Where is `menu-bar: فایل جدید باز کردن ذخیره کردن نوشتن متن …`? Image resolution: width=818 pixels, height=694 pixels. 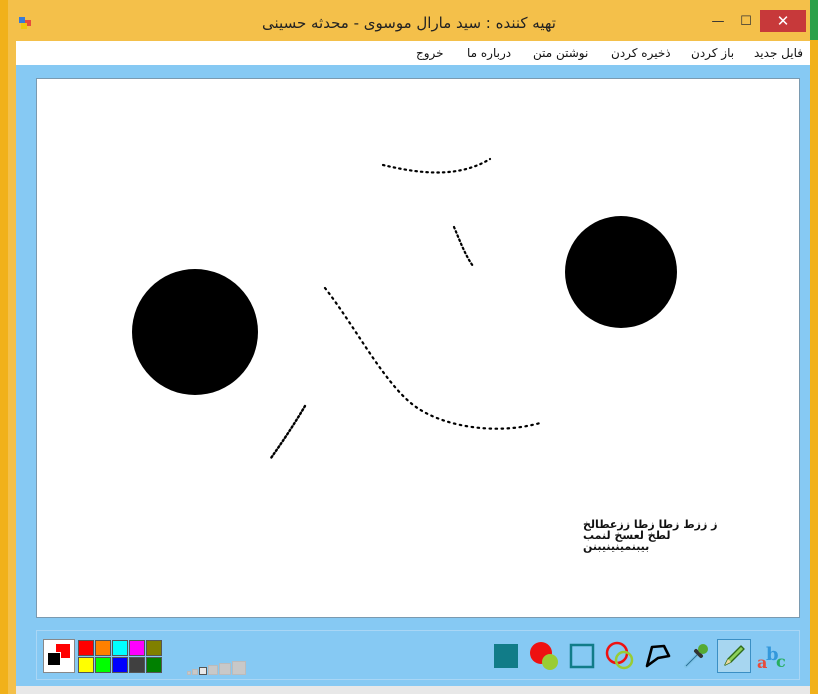
menu-bar: فایل جدید باز کردن ذخیره کردن نوشتن متن … is located at coordinates (413, 53).